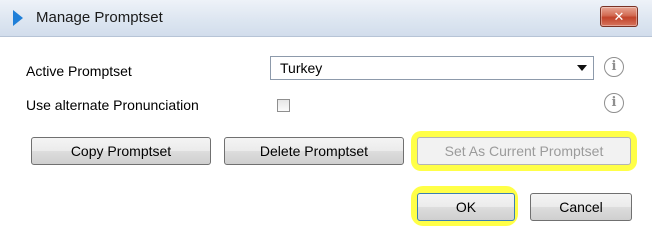  Describe the element at coordinates (432, 68) in the screenshot. I see `active-promptset-select: Turkey` at that location.